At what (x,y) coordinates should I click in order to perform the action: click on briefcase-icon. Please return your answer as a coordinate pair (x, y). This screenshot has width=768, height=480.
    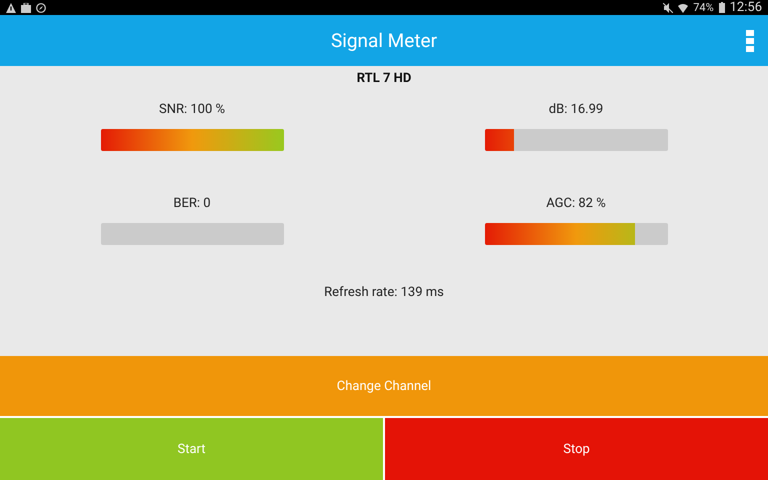
    Looking at the image, I should click on (26, 7).